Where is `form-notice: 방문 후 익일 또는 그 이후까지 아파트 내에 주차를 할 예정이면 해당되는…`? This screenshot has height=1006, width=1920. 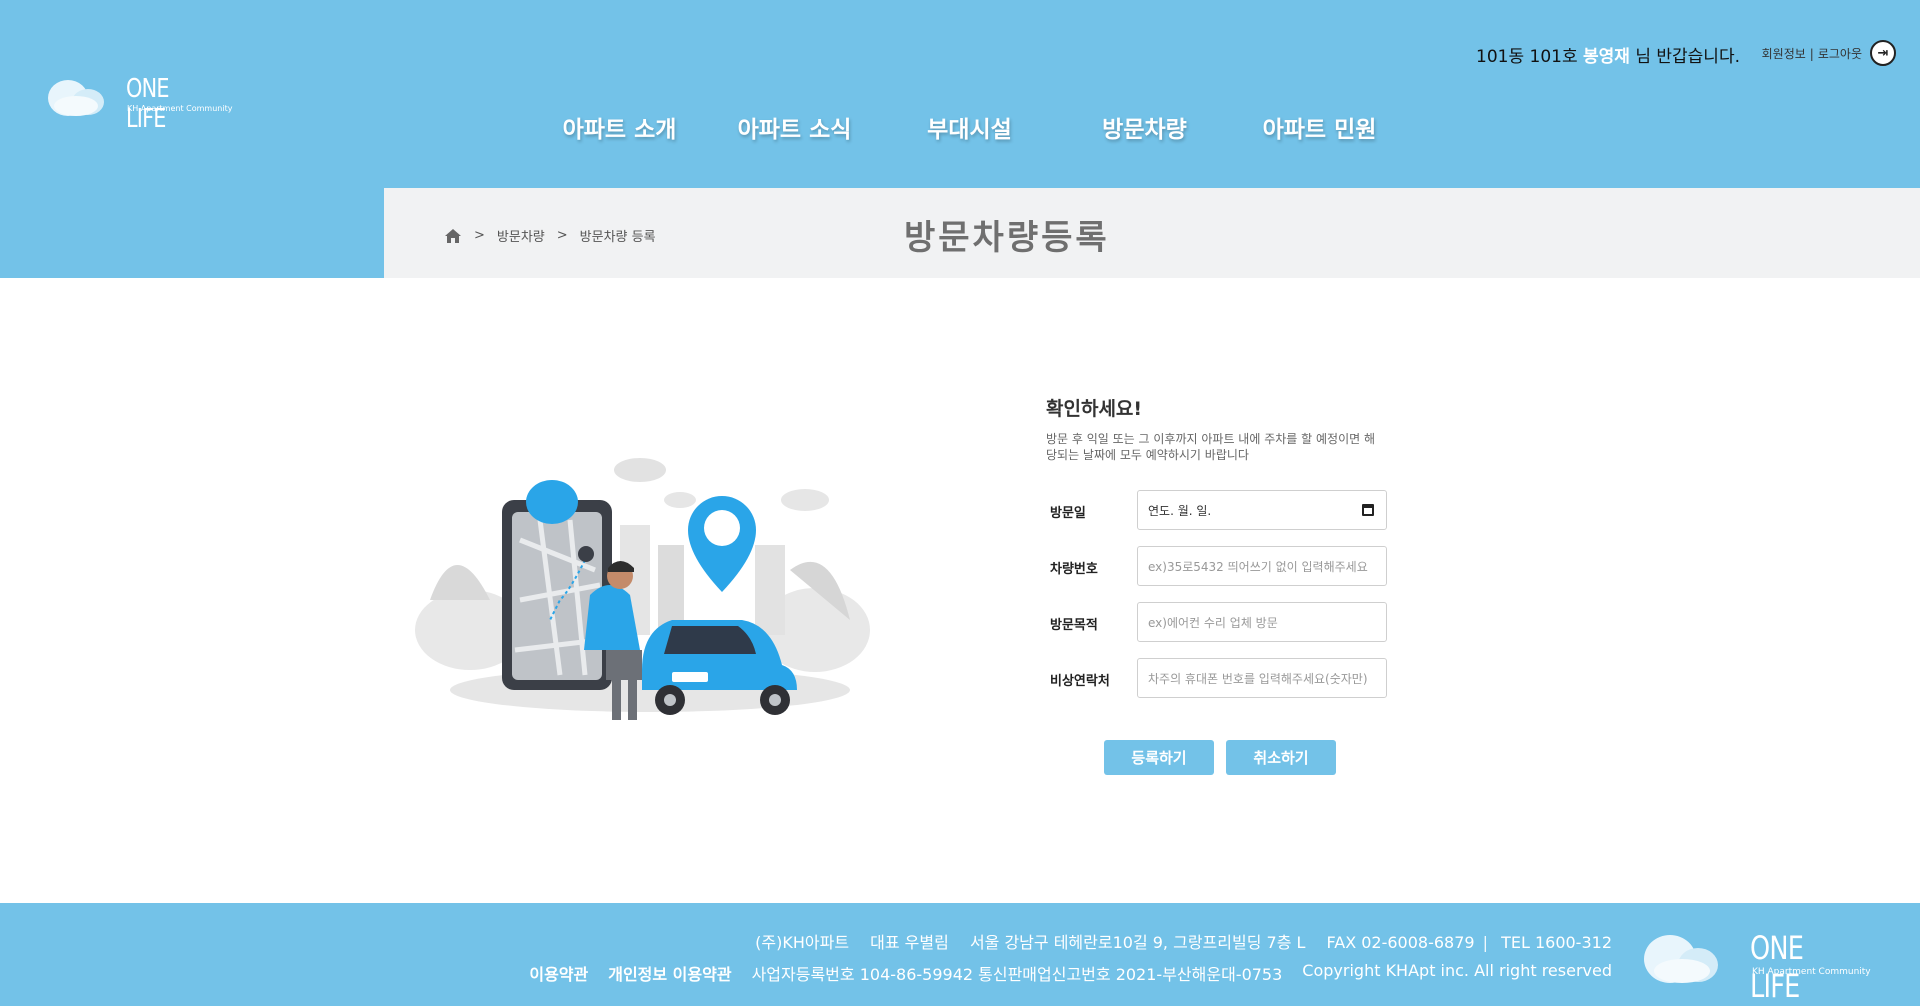
form-notice: 방문 후 익일 또는 그 이후까지 아파트 내에 주차를 할 예정이면 해당되는… is located at coordinates (1211, 447).